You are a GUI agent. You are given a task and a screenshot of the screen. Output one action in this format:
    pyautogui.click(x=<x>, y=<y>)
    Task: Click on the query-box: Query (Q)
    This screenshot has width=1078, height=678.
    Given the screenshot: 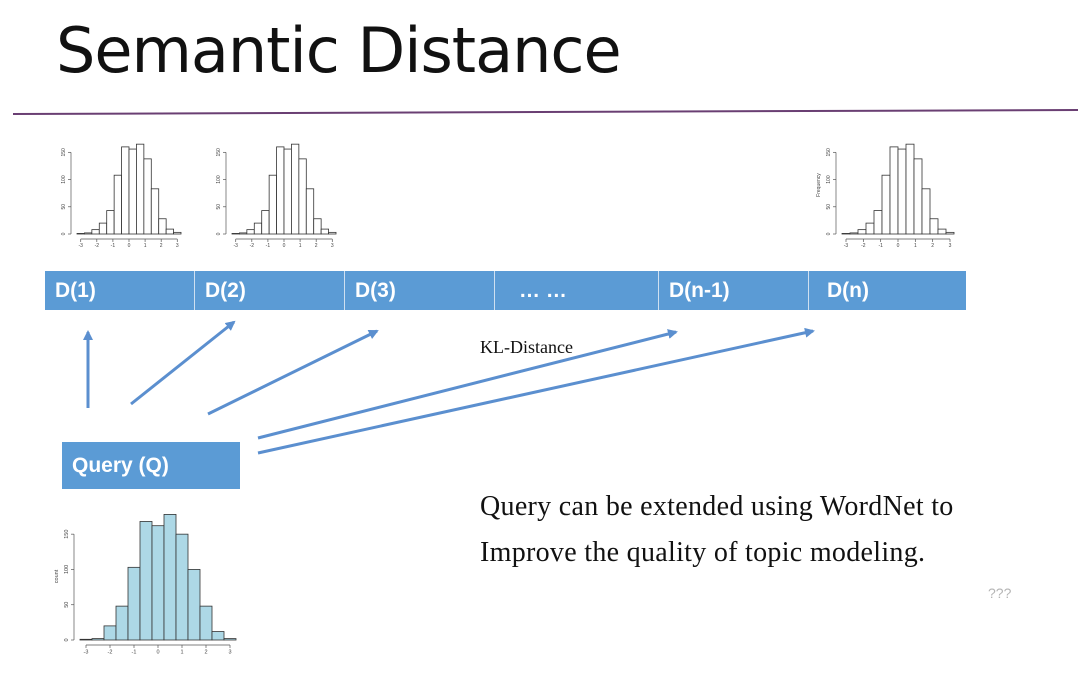 What is the action you would take?
    pyautogui.click(x=151, y=465)
    